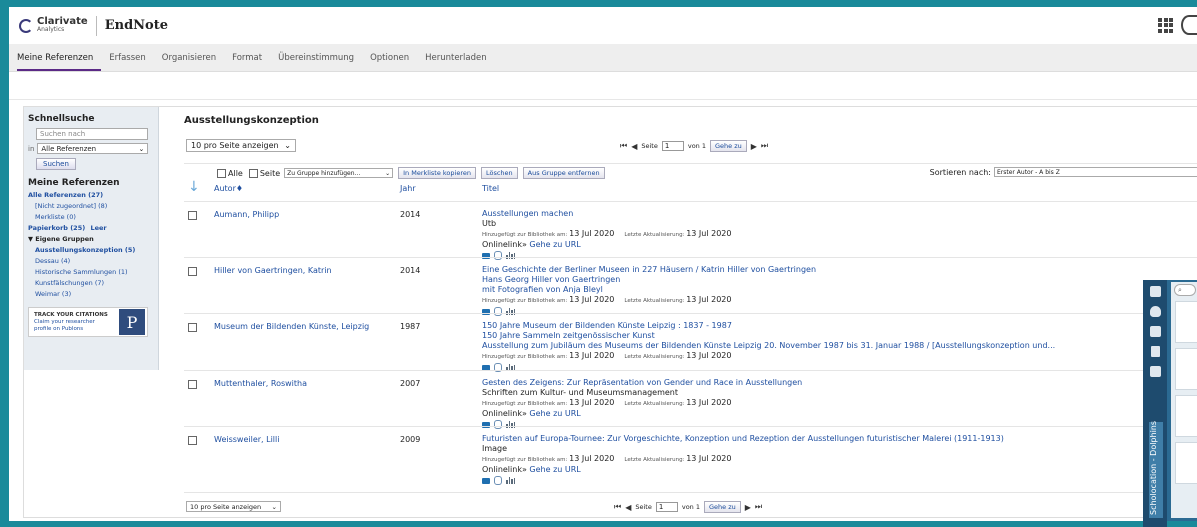  Describe the element at coordinates (1165, 25) in the screenshot. I see `apps-grid-icon` at that location.